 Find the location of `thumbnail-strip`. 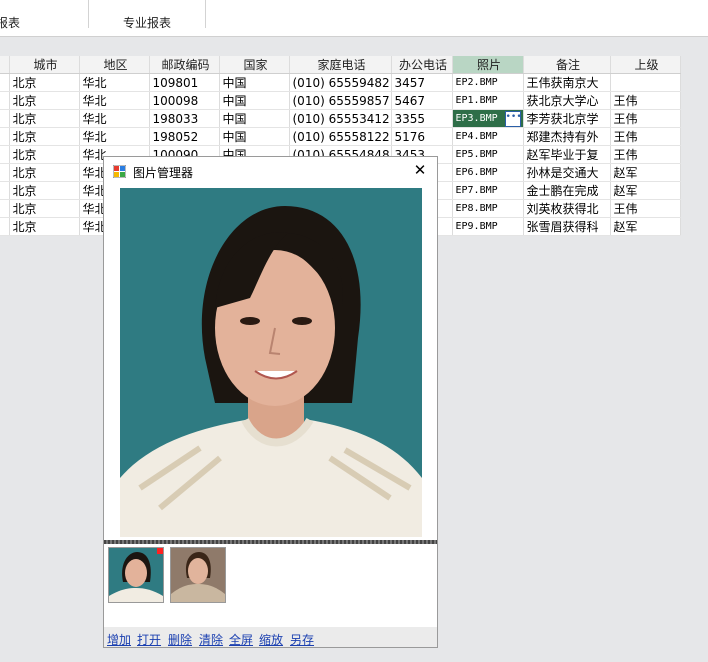

thumbnail-strip is located at coordinates (270, 586).